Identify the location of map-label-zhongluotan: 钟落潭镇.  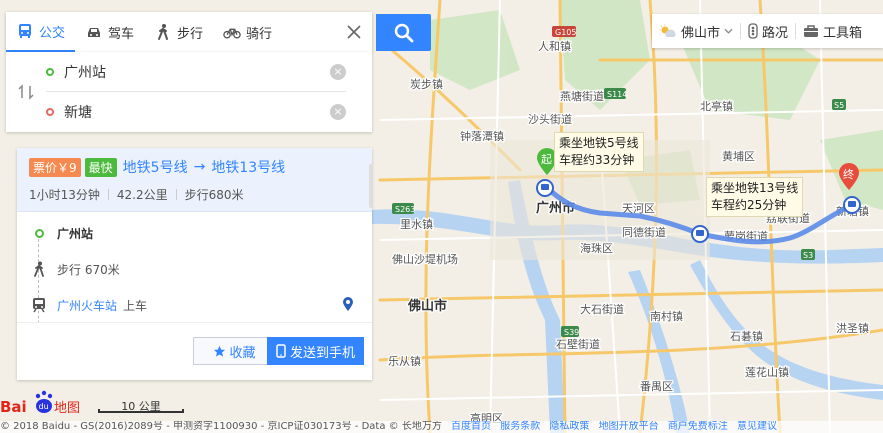
(482, 136).